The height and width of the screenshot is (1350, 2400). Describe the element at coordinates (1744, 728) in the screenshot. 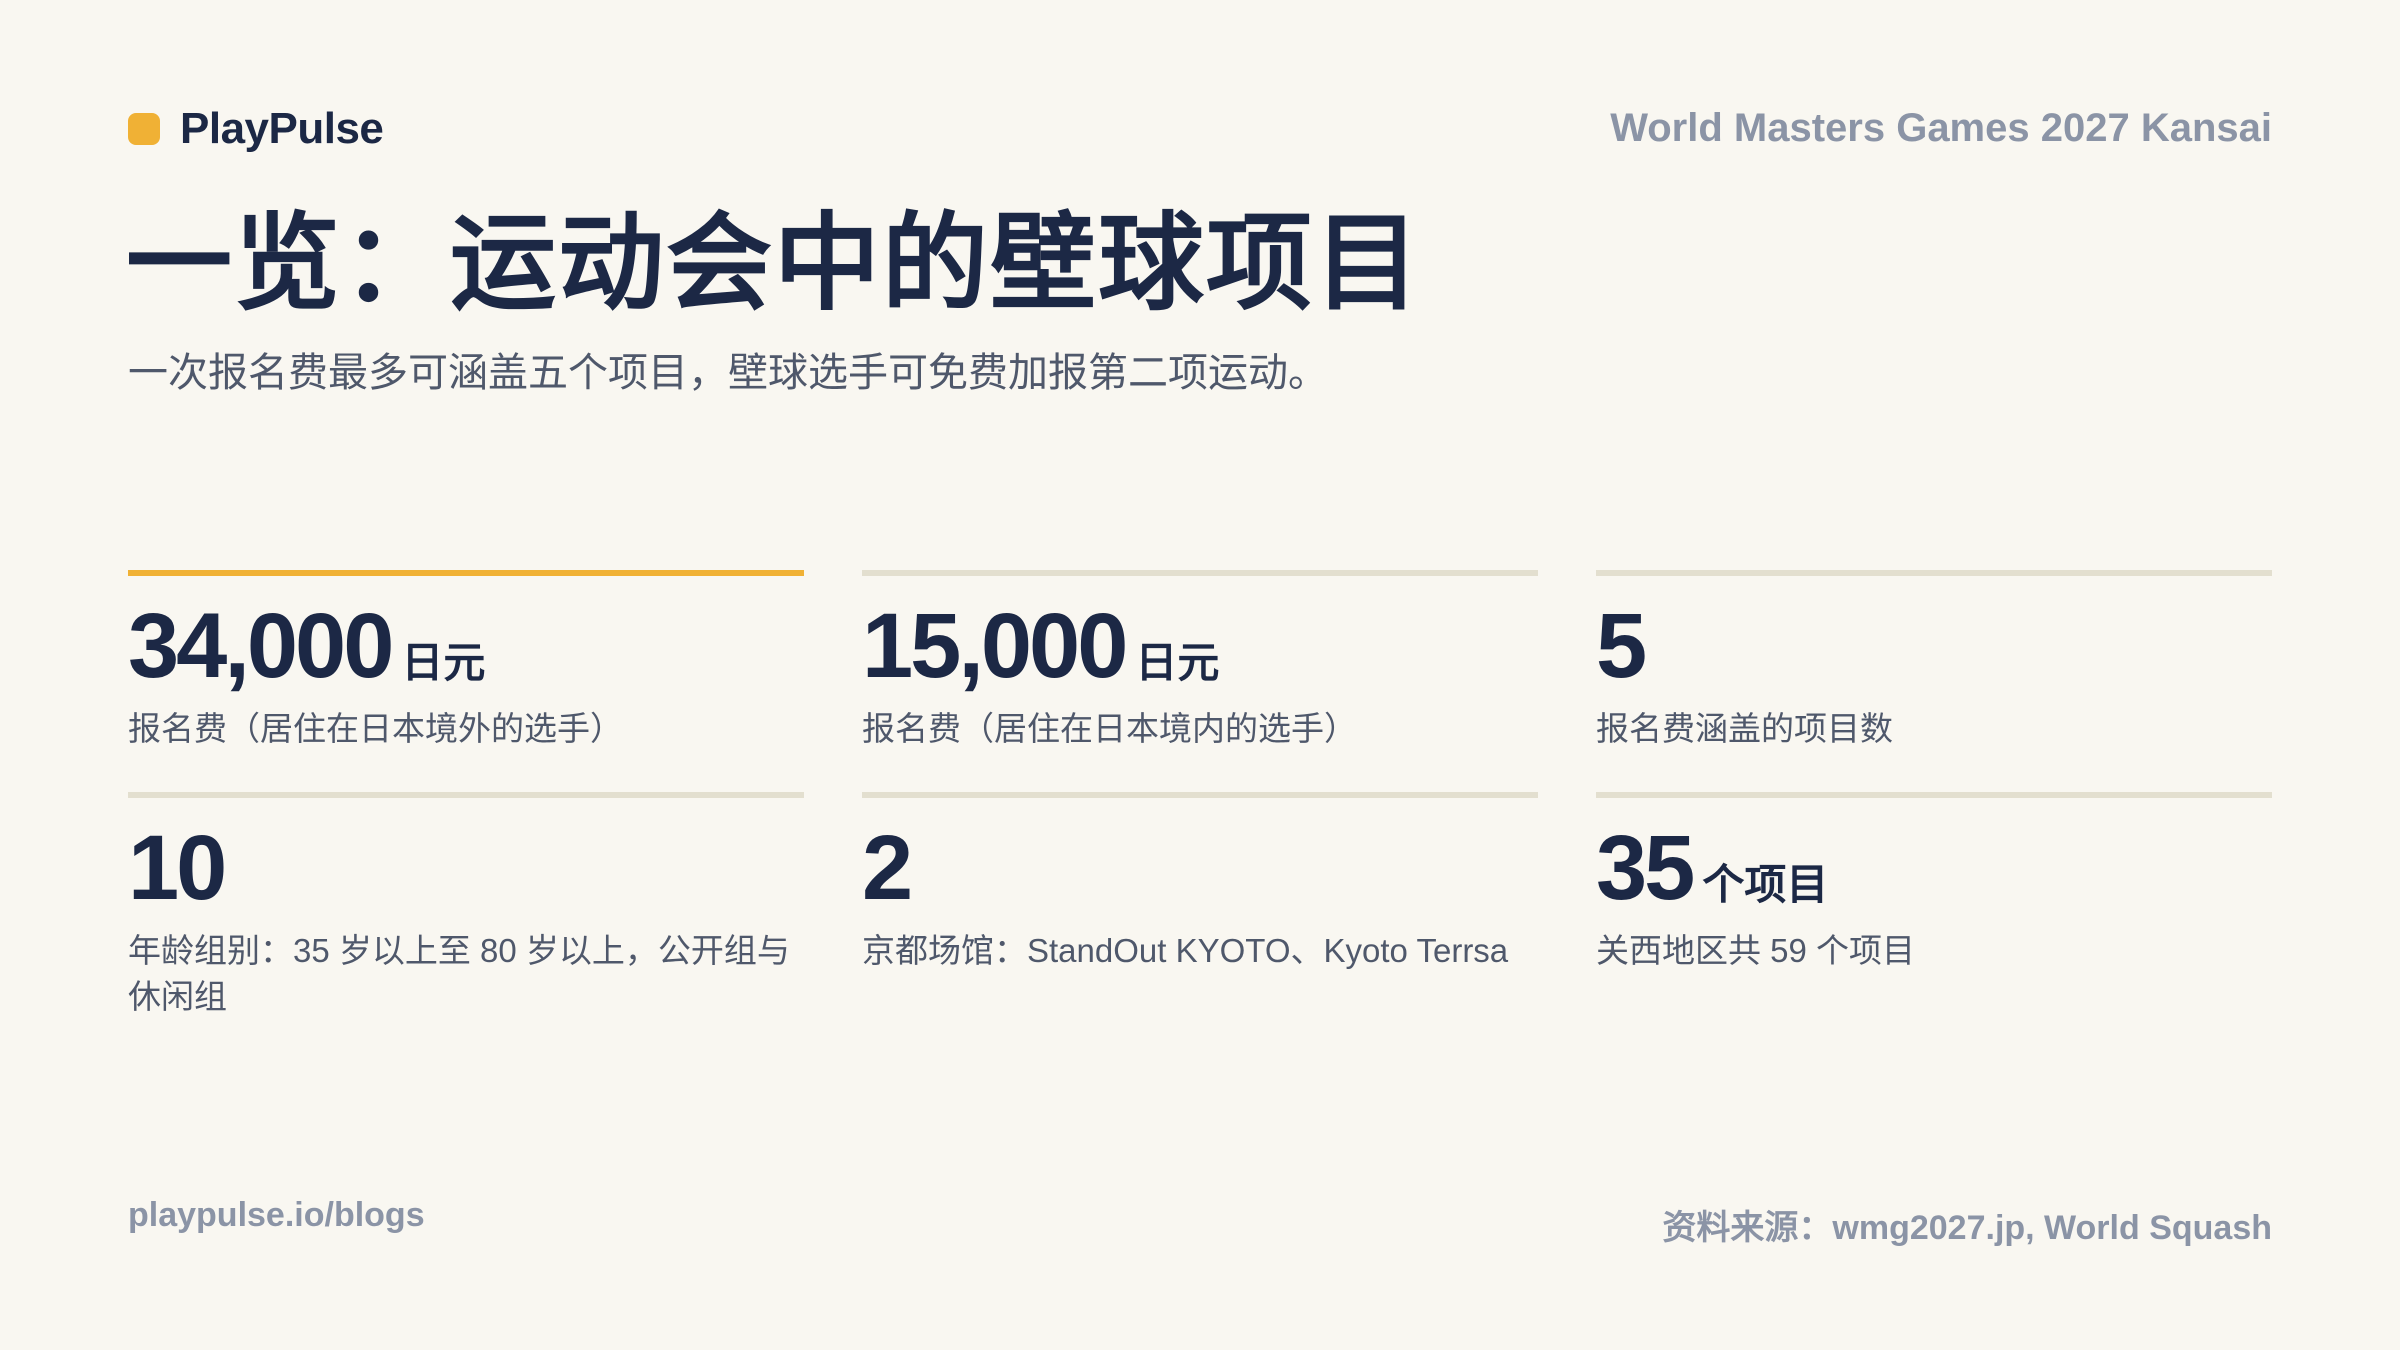

I see `stat-label: 报名费涵盖的项目数` at that location.